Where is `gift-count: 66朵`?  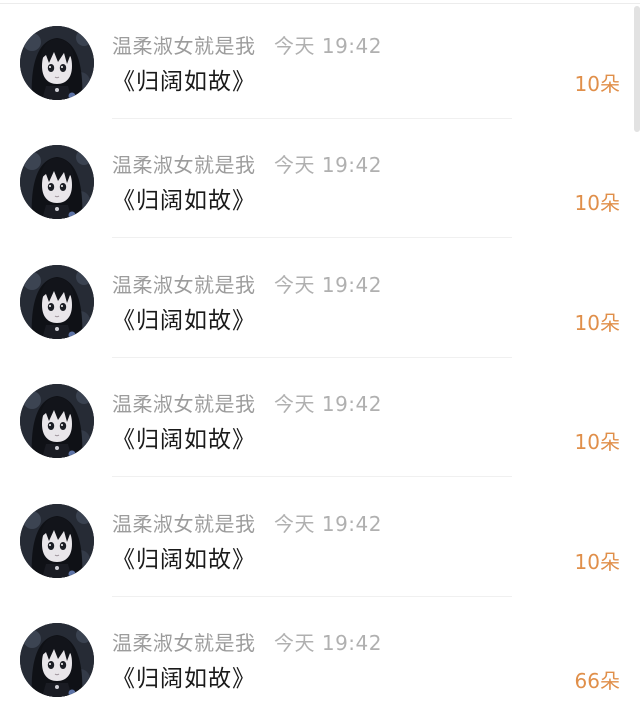
gift-count: 66朵 is located at coordinates (597, 681).